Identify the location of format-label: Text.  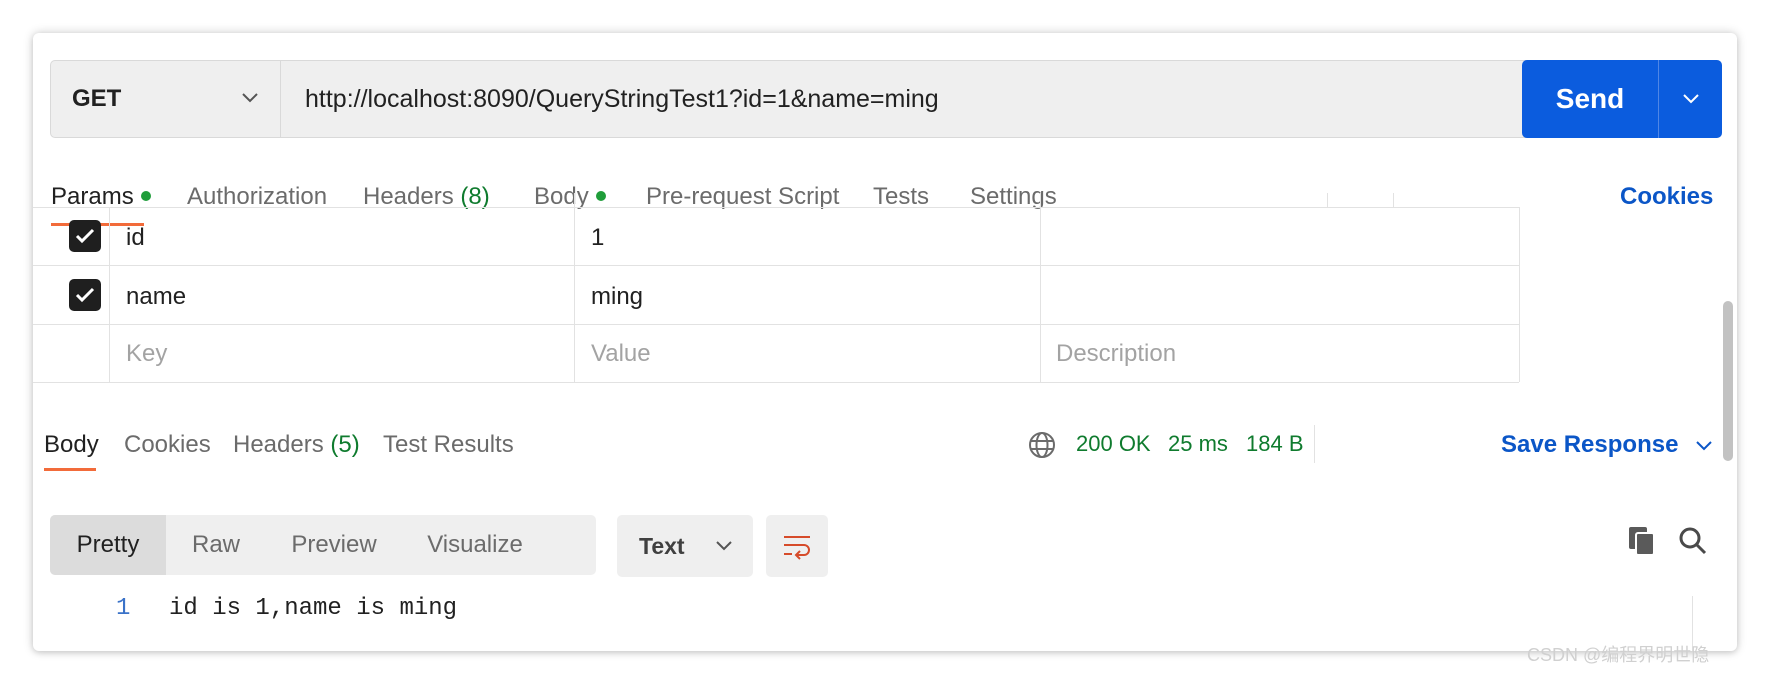
(662, 545).